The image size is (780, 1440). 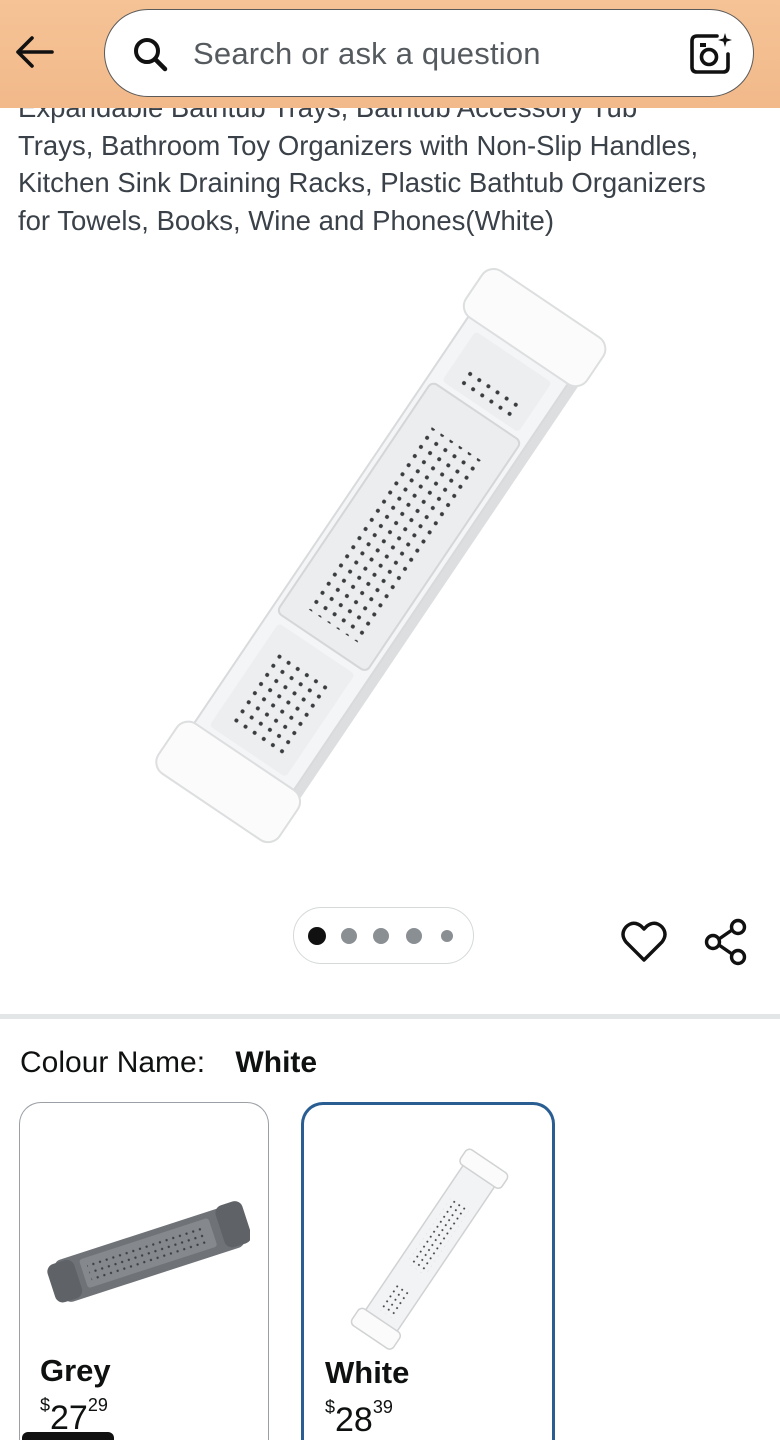 What do you see at coordinates (390, 1016) in the screenshot?
I see `section-divider` at bounding box center [390, 1016].